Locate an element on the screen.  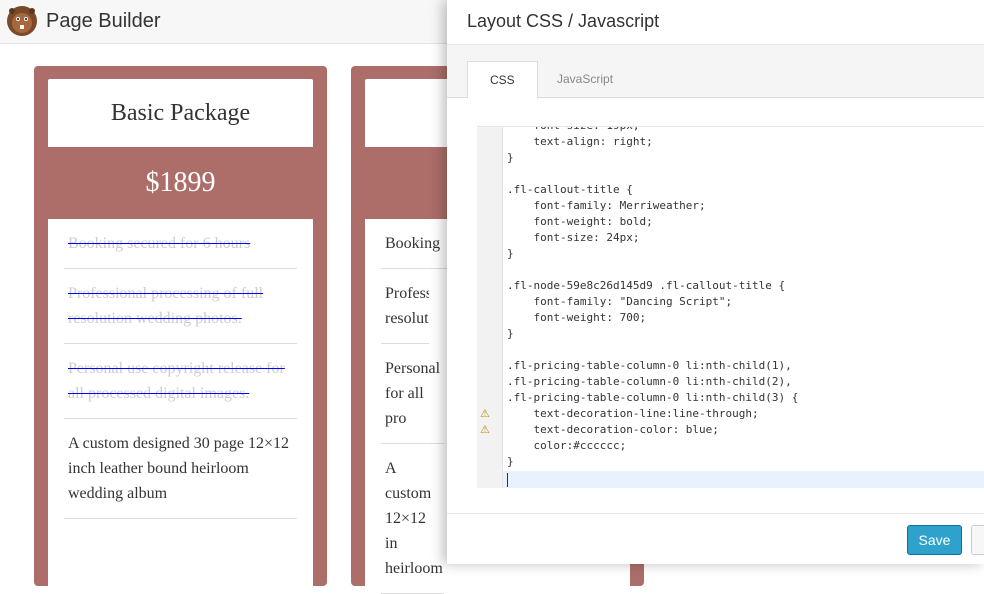
code-line: .fl-callout-title { is located at coordinates (570, 189).